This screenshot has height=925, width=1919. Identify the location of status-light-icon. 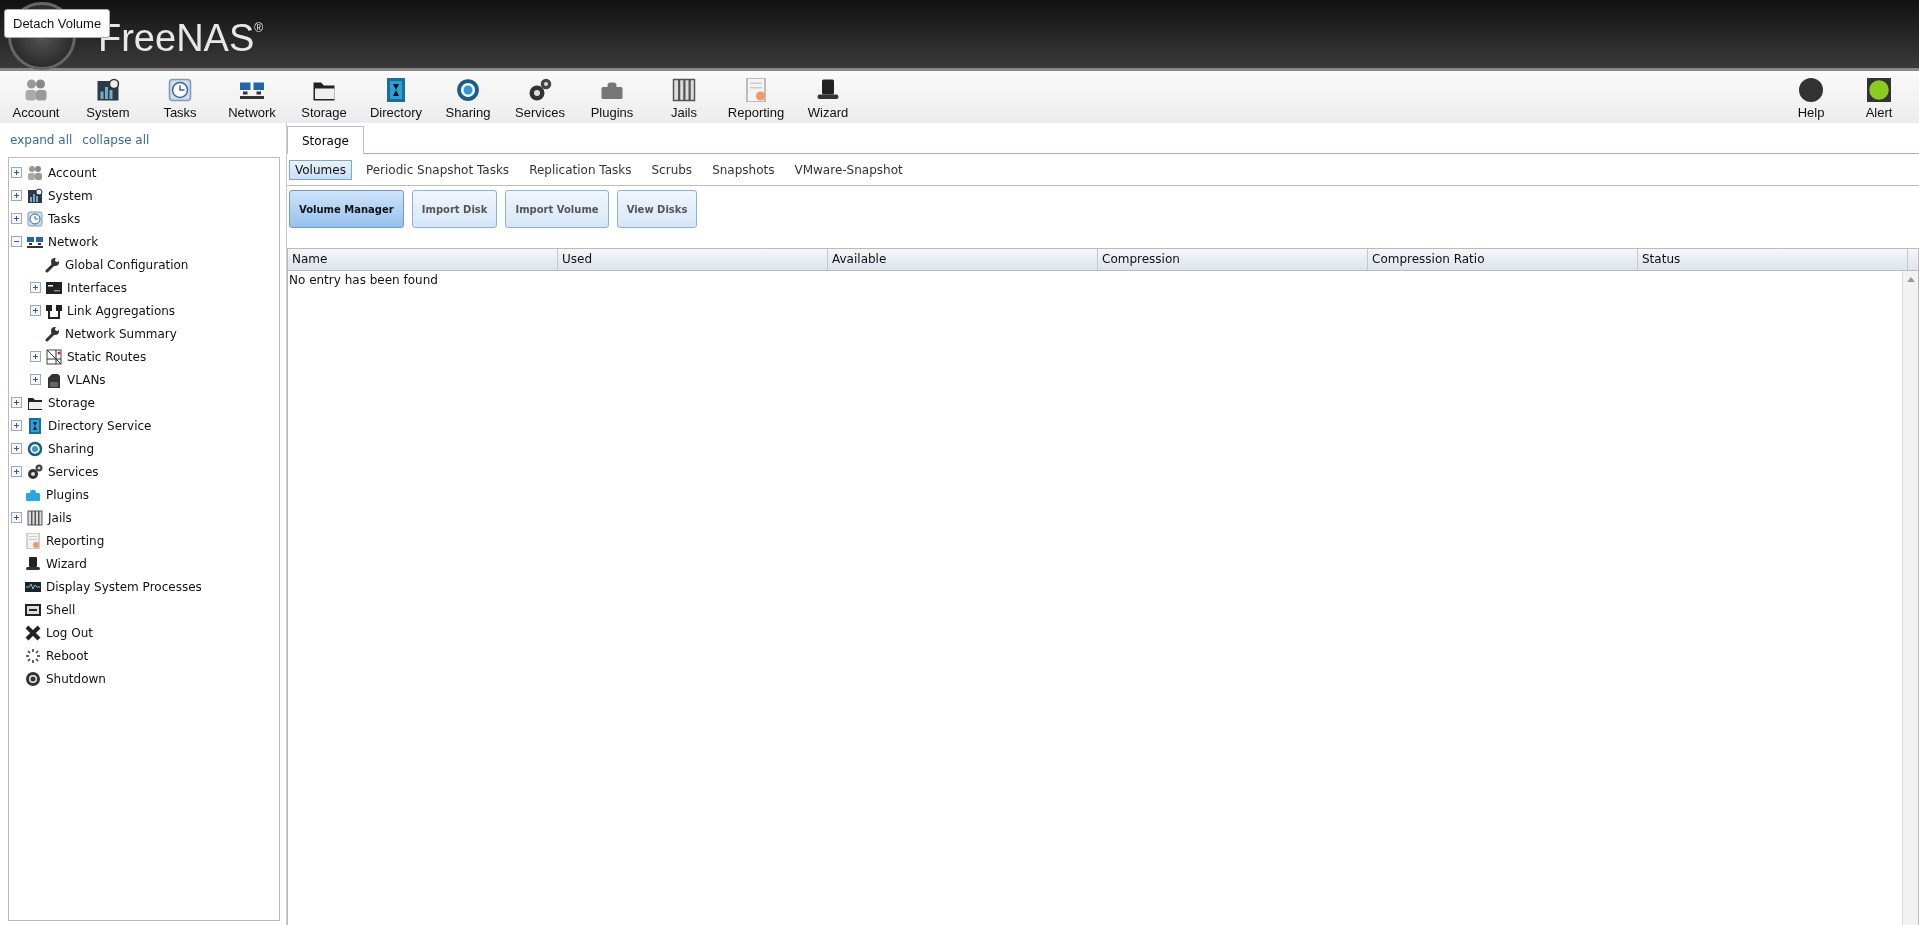
(1879, 90).